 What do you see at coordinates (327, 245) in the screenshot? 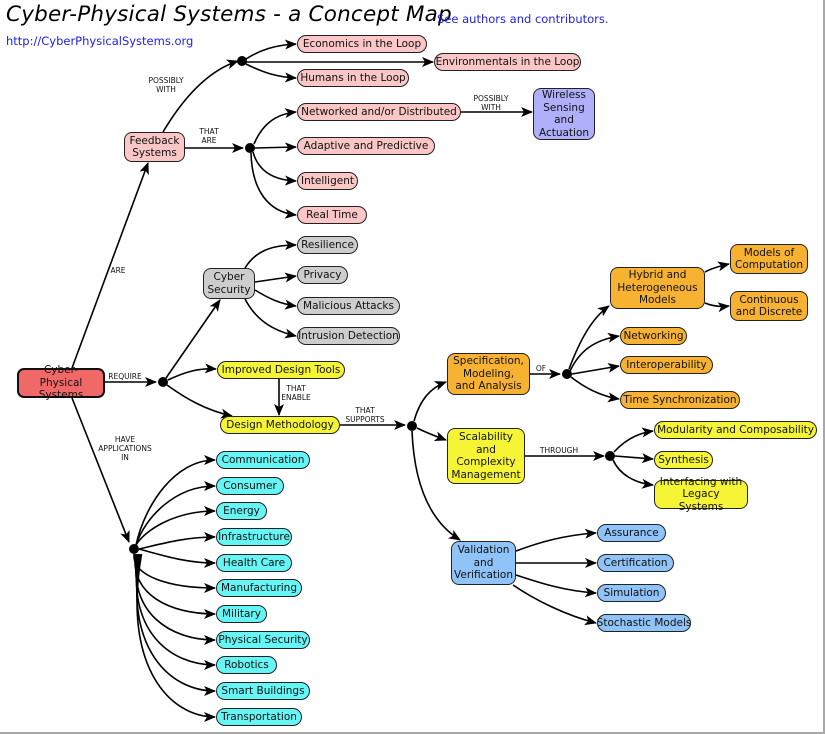
I see `node-resilience: Resilience` at bounding box center [327, 245].